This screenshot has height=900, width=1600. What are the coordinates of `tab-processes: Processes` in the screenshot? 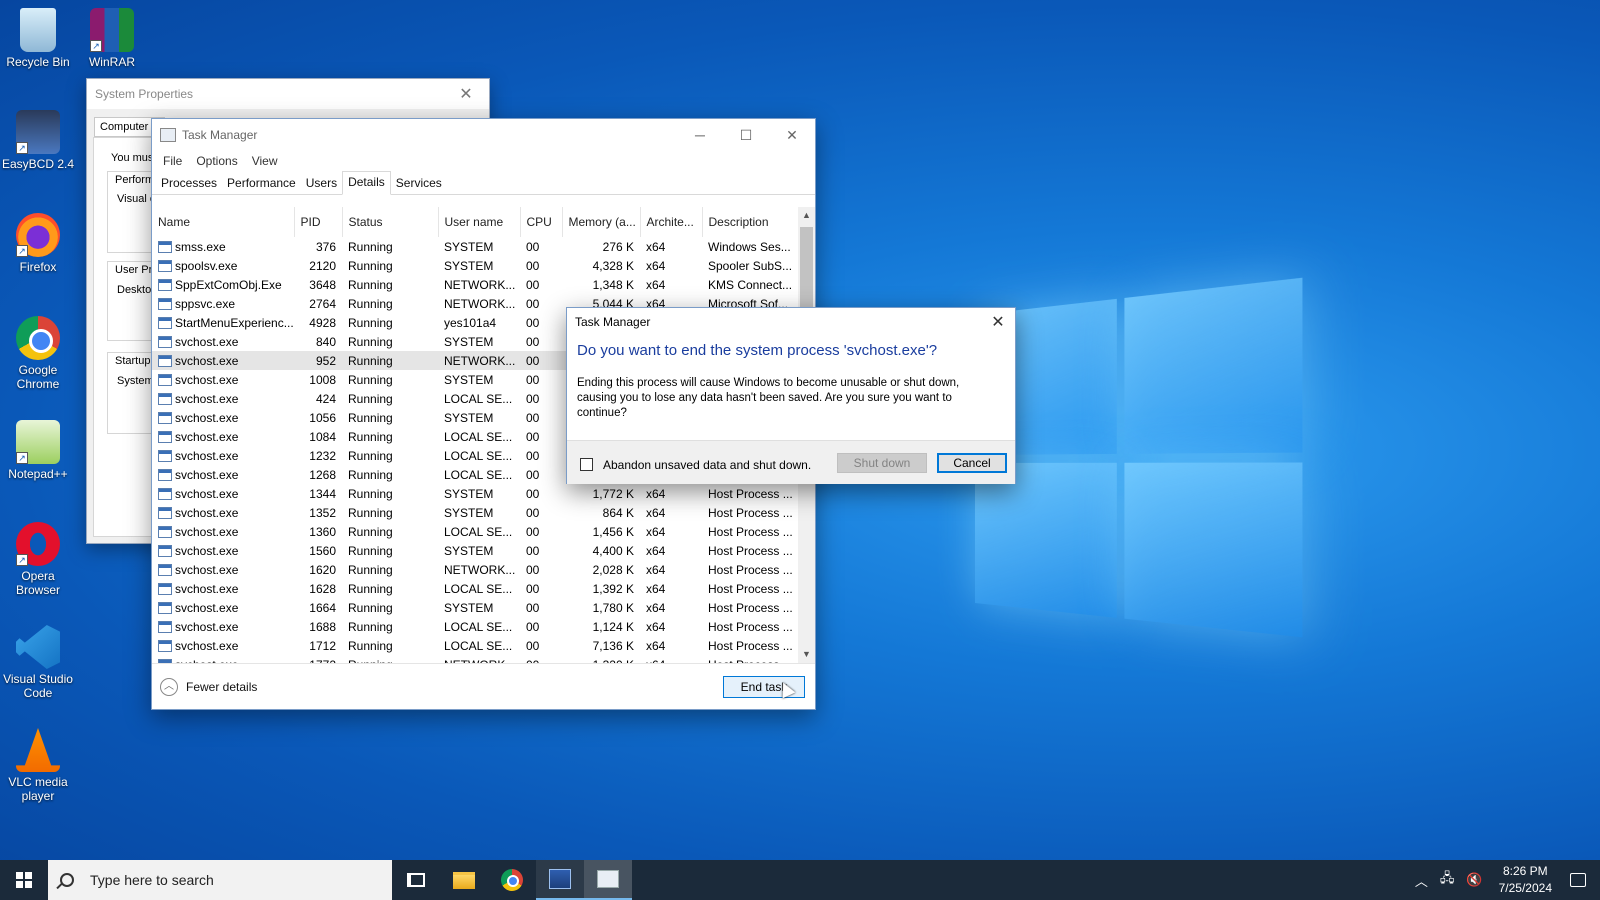 It's located at (189, 182).